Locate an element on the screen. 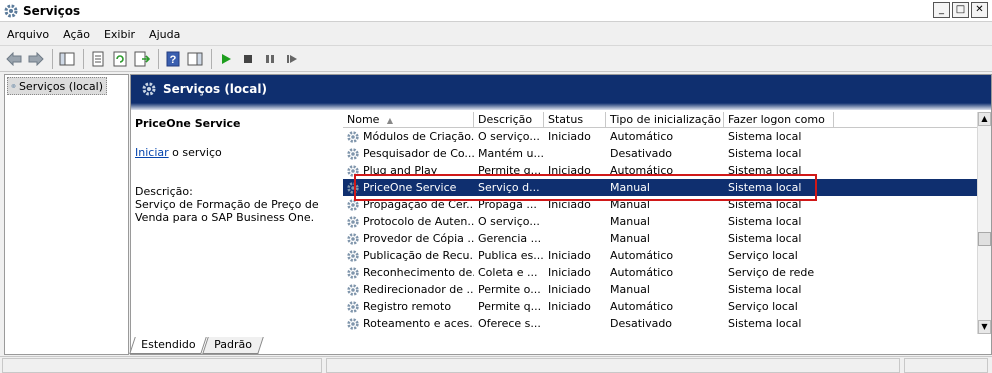 Image resolution: width=992 pixels, height=373 pixels. column-header-description: Descrição is located at coordinates (509, 119).